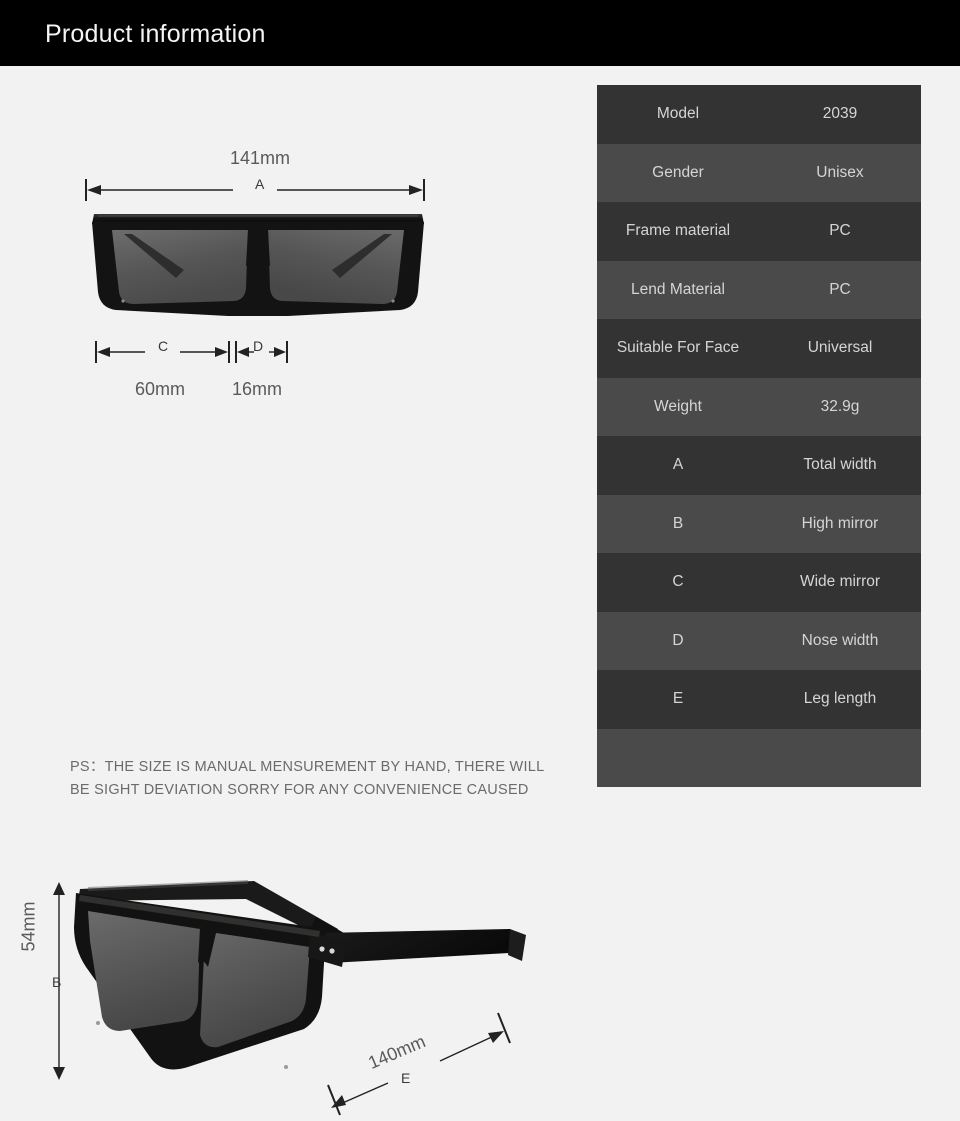  Describe the element at coordinates (260, 158) in the screenshot. I see `dimension-label-total-width: 141mm` at that location.